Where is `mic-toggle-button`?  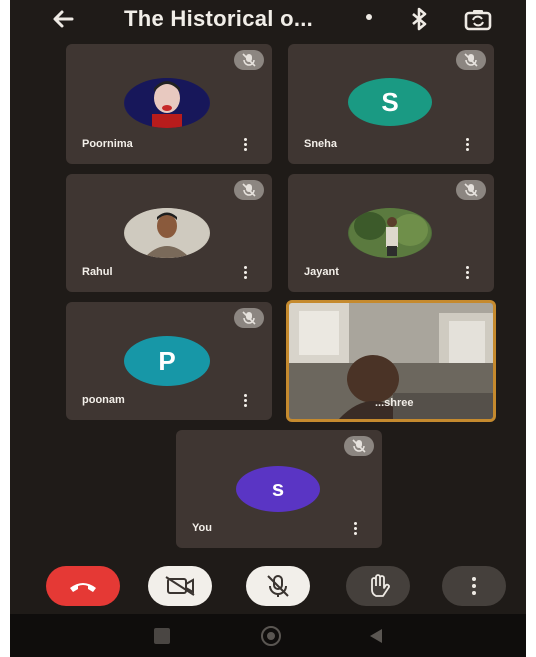 mic-toggle-button is located at coordinates (278, 586).